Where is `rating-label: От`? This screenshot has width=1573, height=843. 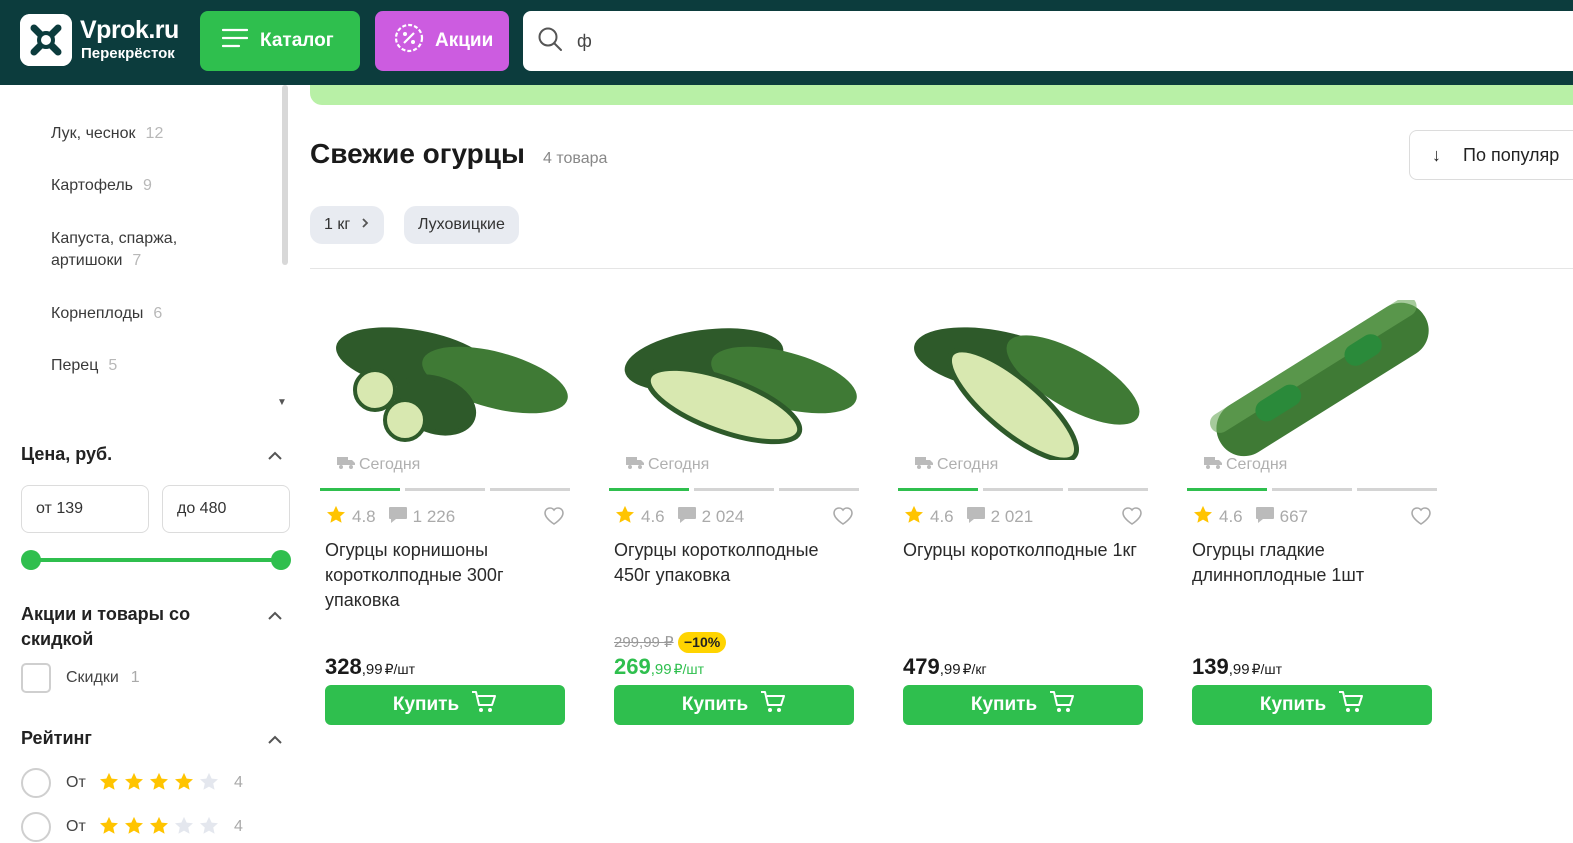
rating-label: От is located at coordinates (76, 826).